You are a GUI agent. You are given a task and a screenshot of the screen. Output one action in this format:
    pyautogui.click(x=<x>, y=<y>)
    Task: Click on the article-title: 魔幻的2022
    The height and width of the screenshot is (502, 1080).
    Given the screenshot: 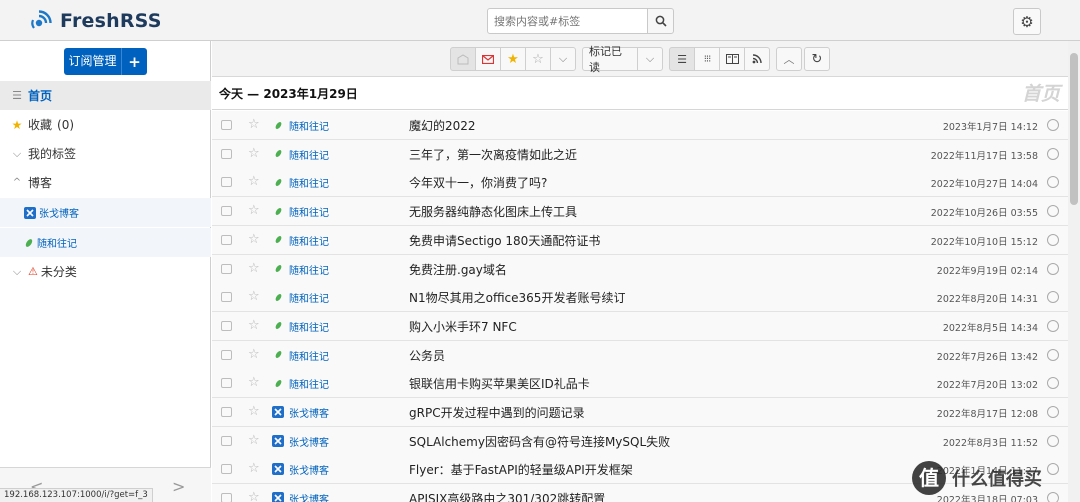 What is the action you would take?
    pyautogui.click(x=442, y=125)
    